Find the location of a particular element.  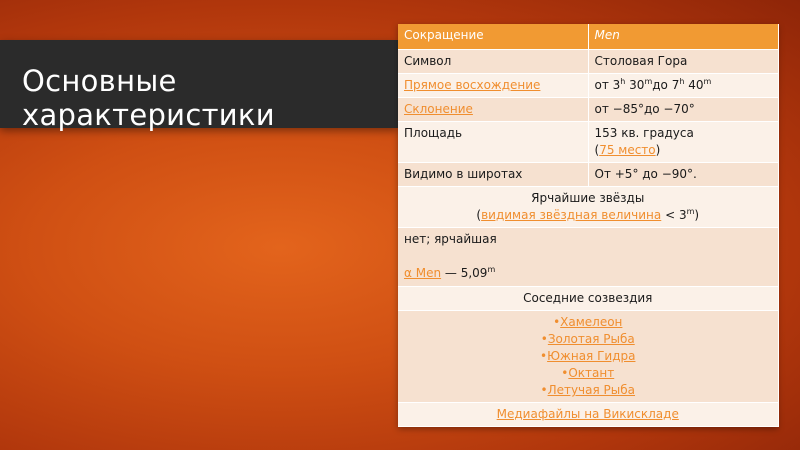

brightest-stars-value: нет; ярчайшая α Men — 5,09m is located at coordinates (588, 257).